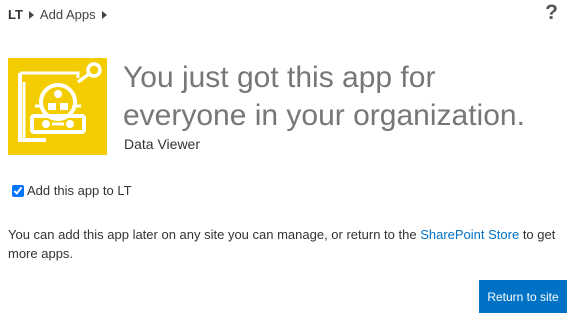  What do you see at coordinates (18, 190) in the screenshot?
I see `add-app-checkbox` at bounding box center [18, 190].